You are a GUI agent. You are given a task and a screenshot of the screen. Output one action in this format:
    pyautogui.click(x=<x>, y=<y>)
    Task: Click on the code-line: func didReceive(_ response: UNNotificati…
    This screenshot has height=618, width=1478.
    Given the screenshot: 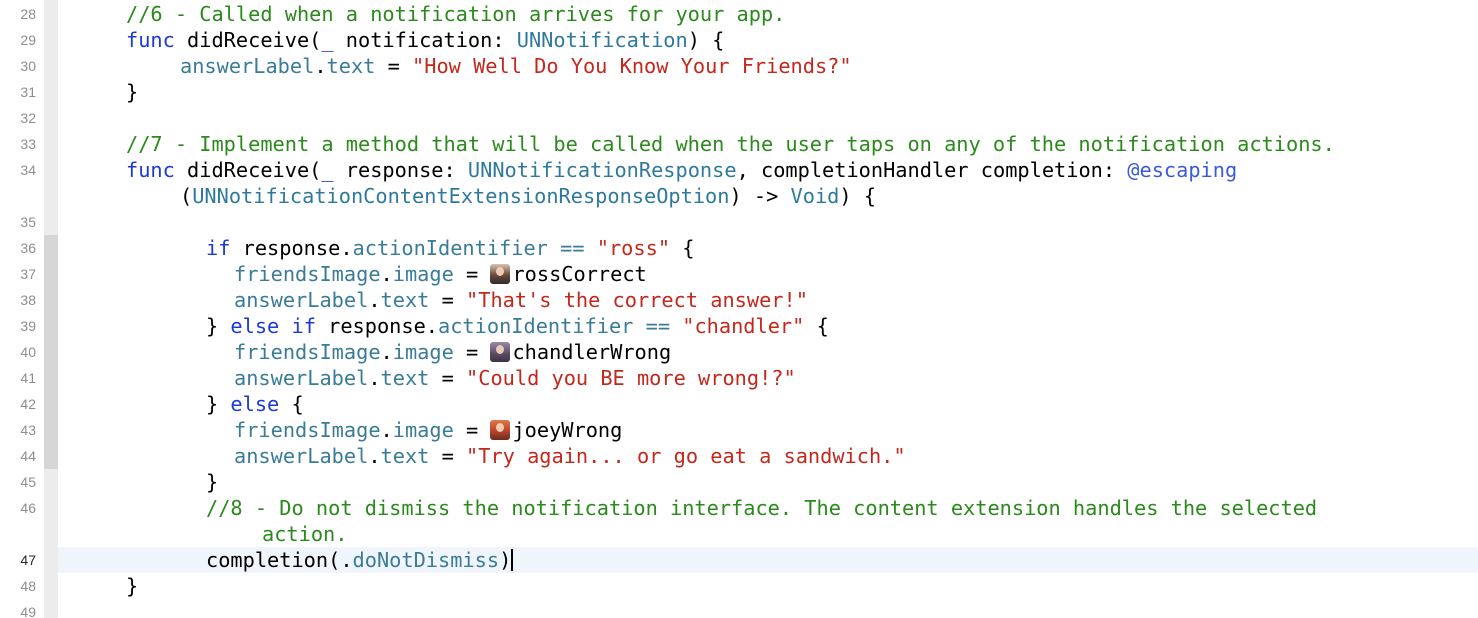 What is the action you would take?
    pyautogui.click(x=681, y=170)
    